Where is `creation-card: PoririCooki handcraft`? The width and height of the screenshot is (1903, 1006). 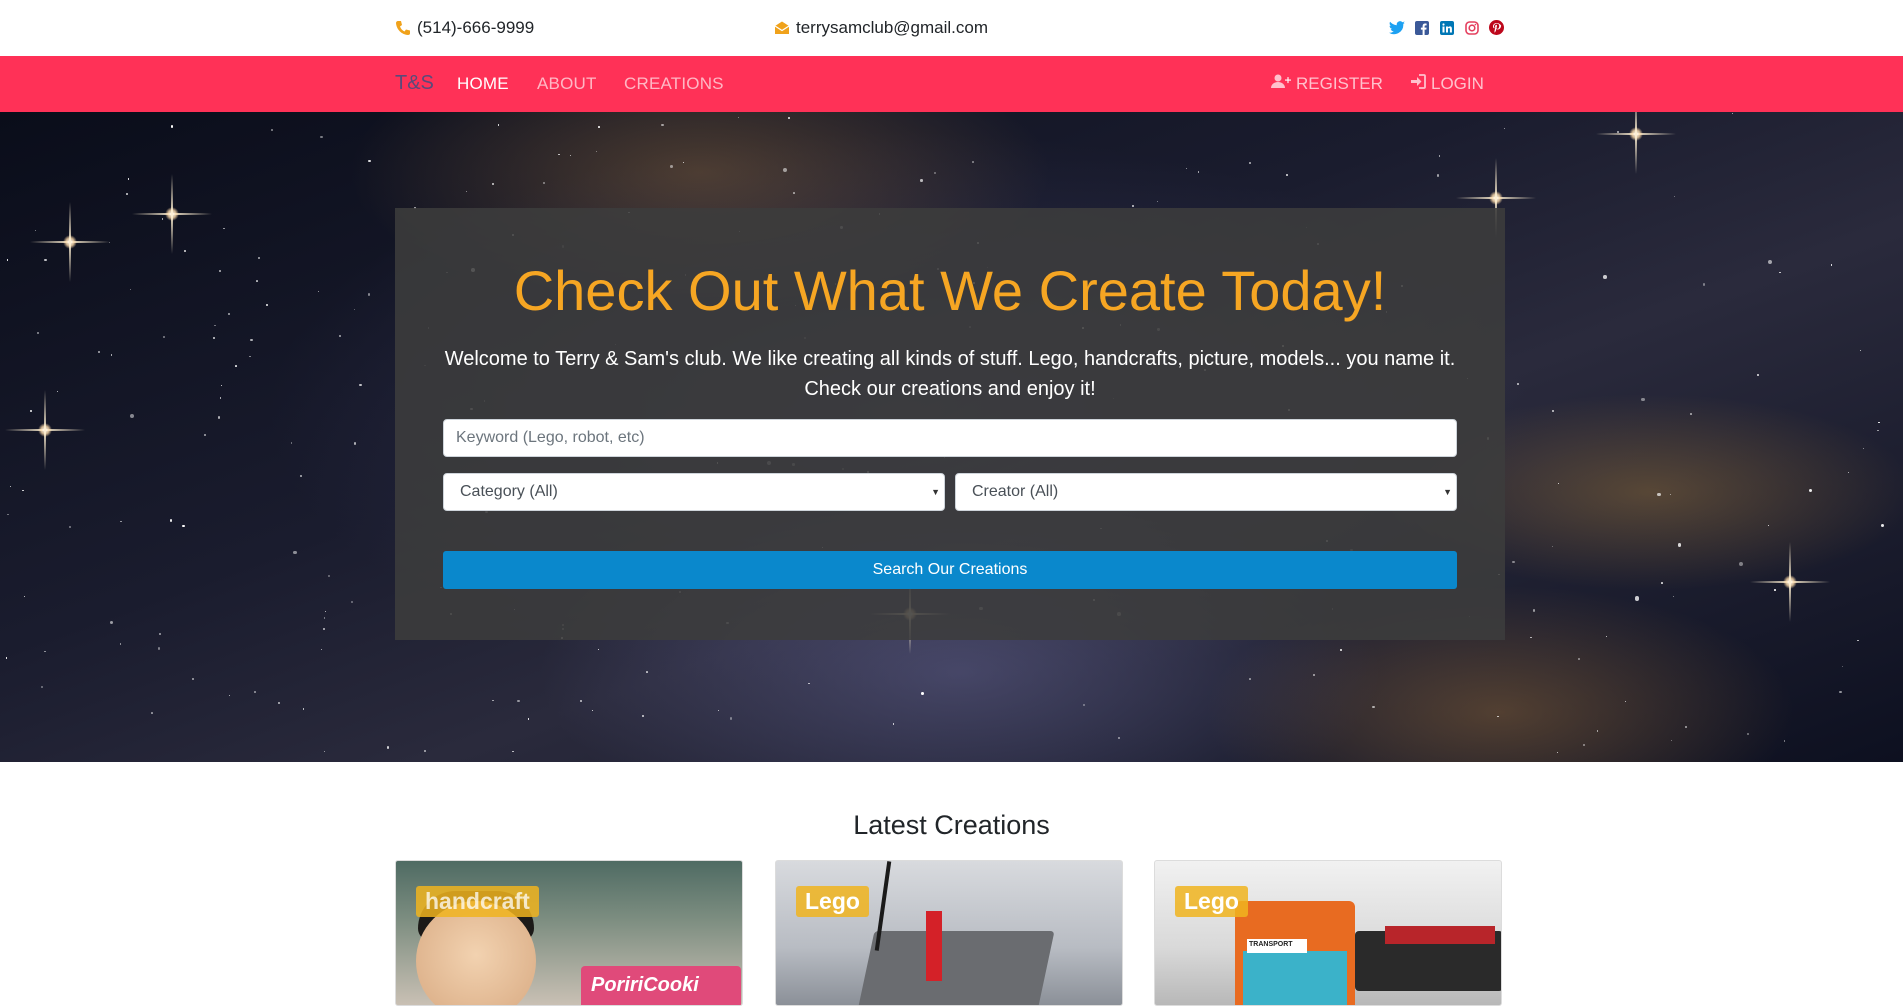
creation-card: PoririCooki handcraft is located at coordinates (569, 933).